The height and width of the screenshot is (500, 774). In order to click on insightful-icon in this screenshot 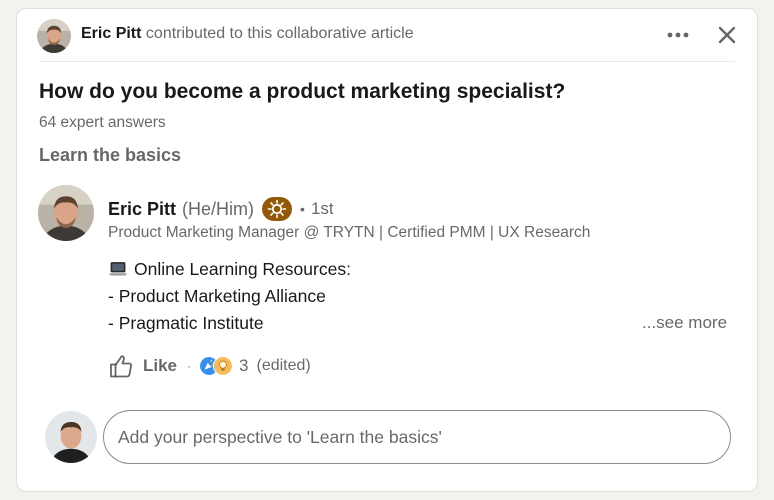, I will do `click(223, 366)`.